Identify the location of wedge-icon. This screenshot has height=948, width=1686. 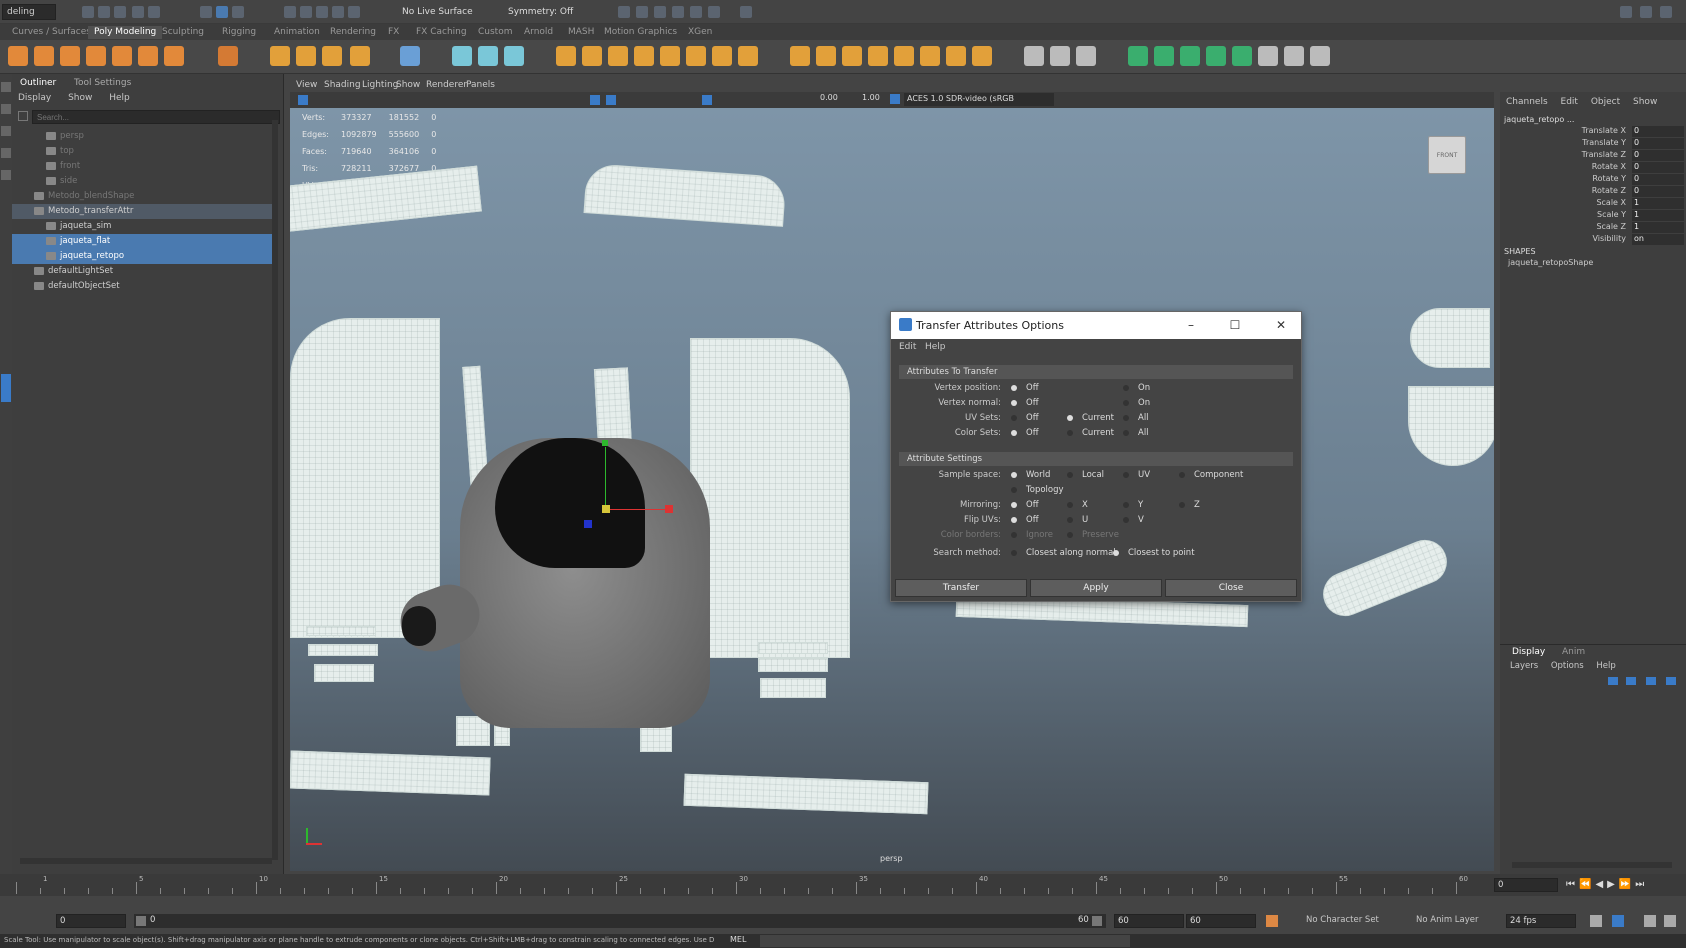
(748, 56).